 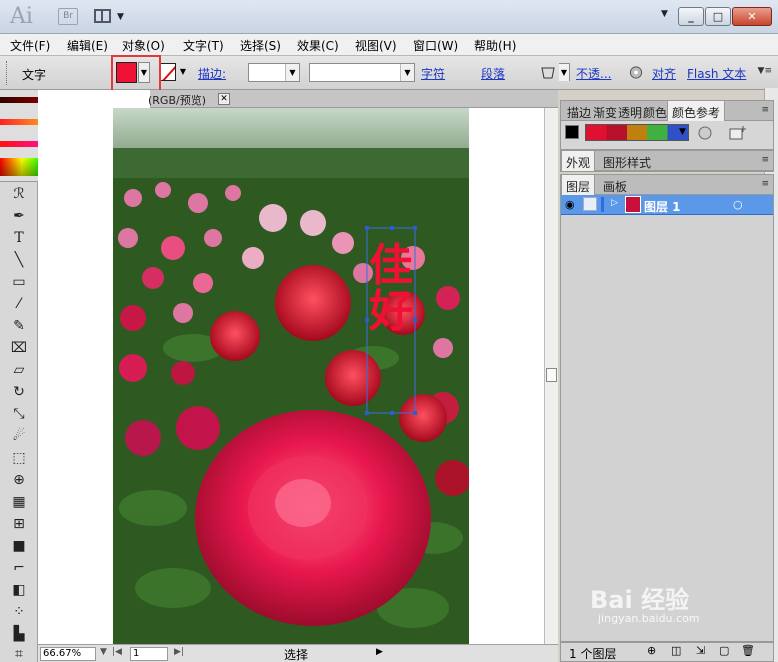 I want to click on new-layer-icon: ▢, so click(x=724, y=650).